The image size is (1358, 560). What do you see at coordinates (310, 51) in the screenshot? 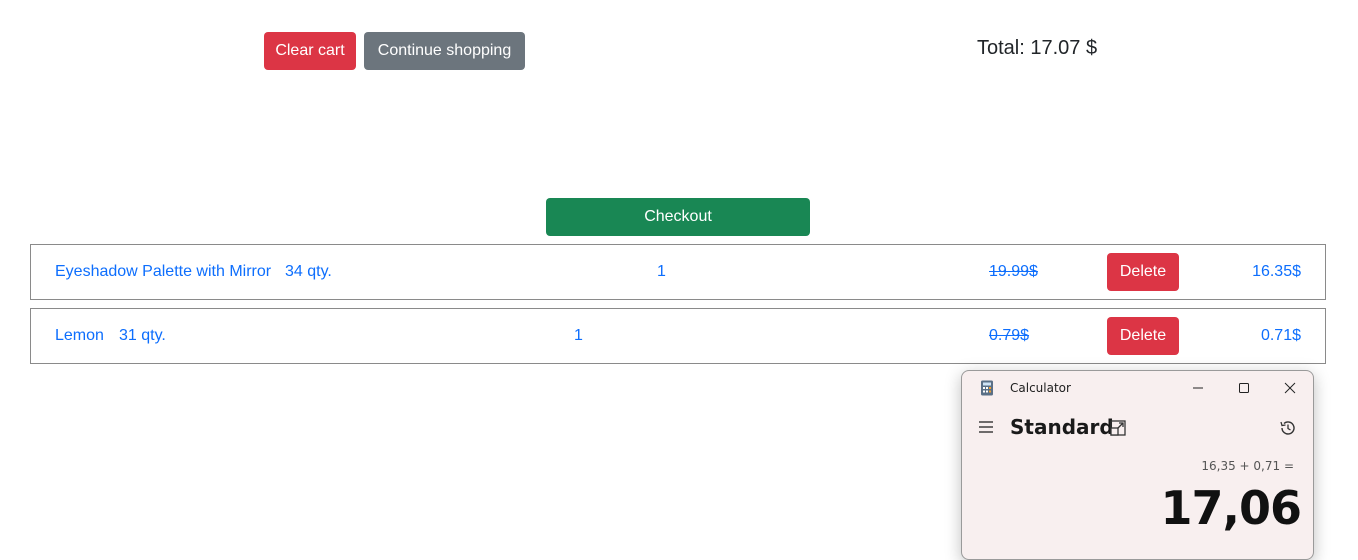
I see `clear-cart-button: Clear cart` at bounding box center [310, 51].